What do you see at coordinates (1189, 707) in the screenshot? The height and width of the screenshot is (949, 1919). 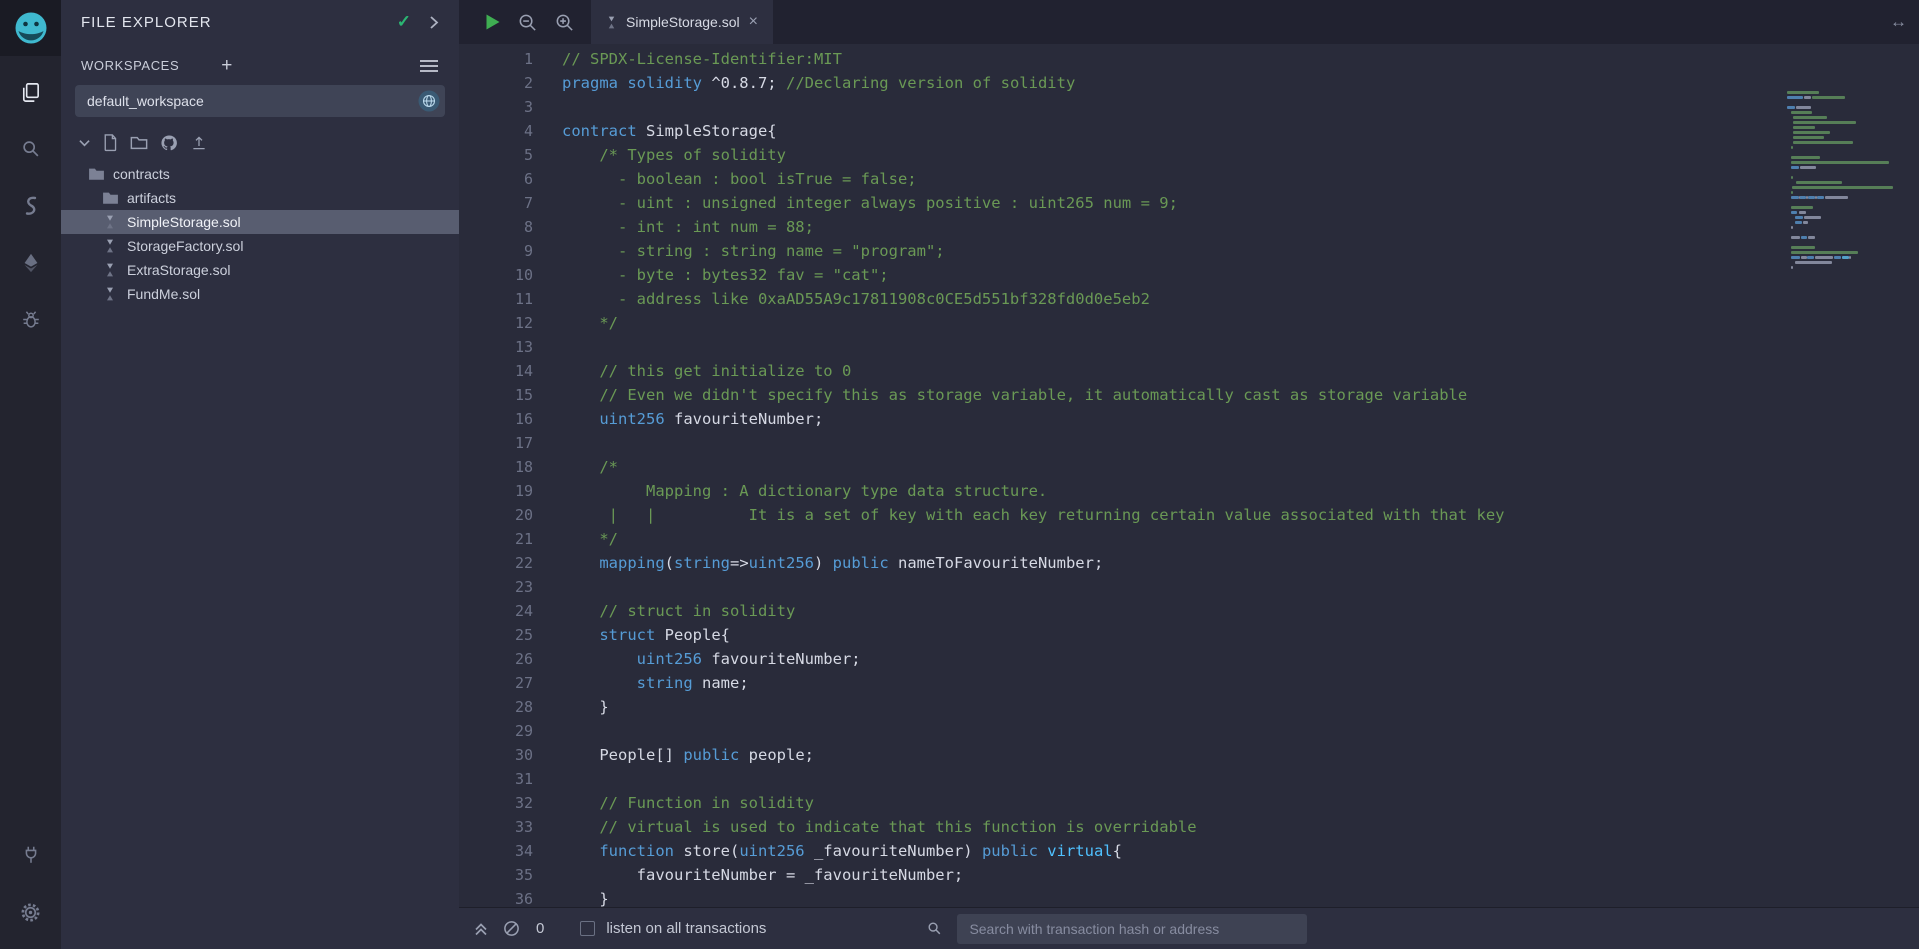 I see `code-line: 28 }` at bounding box center [1189, 707].